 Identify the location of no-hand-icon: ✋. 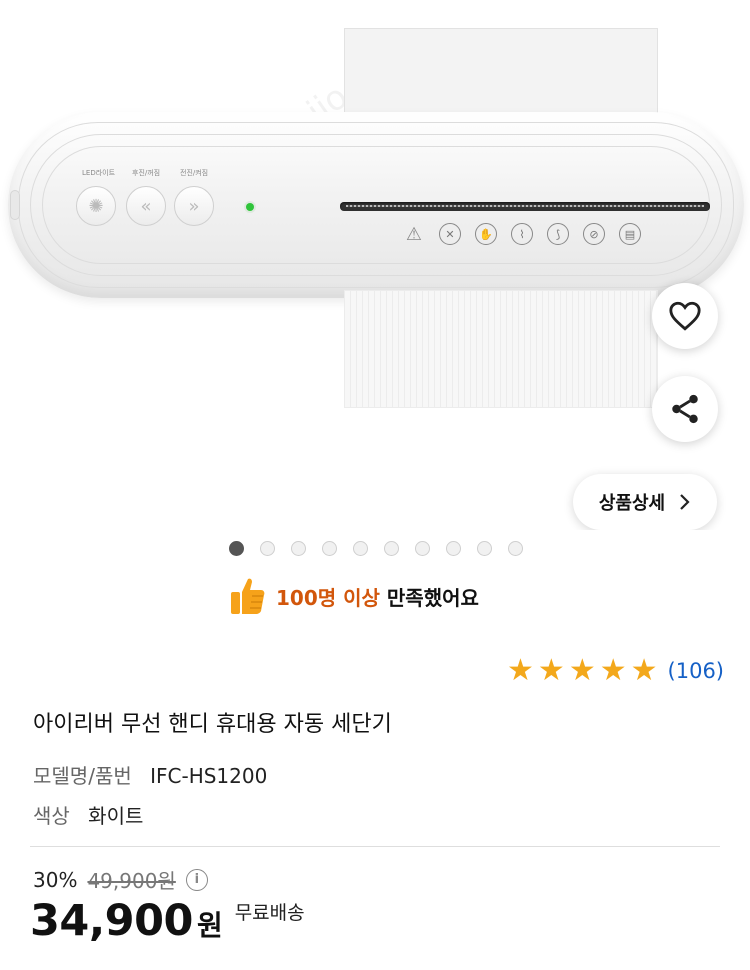
(486, 234).